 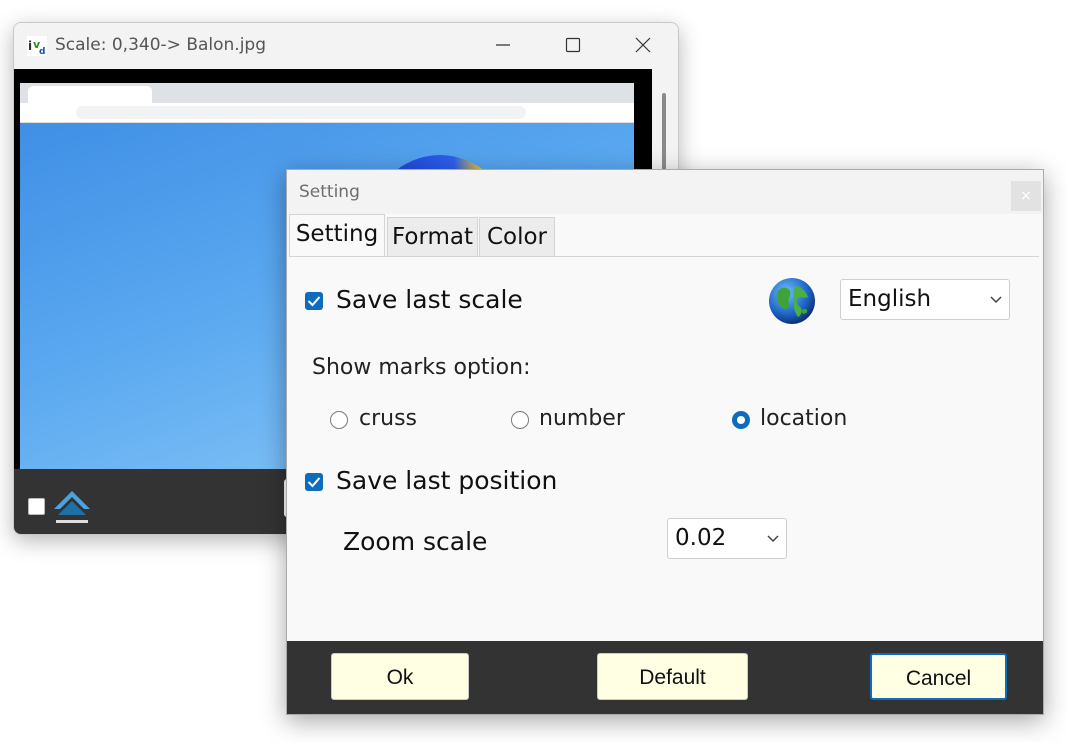 I want to click on save-last-scale-checkbox, so click(x=314, y=301).